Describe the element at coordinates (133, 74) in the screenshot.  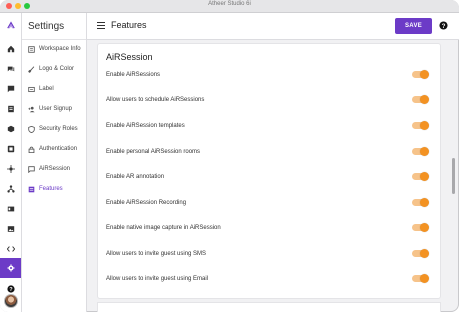
I see `feature-label: Enable AiRSessions` at that location.